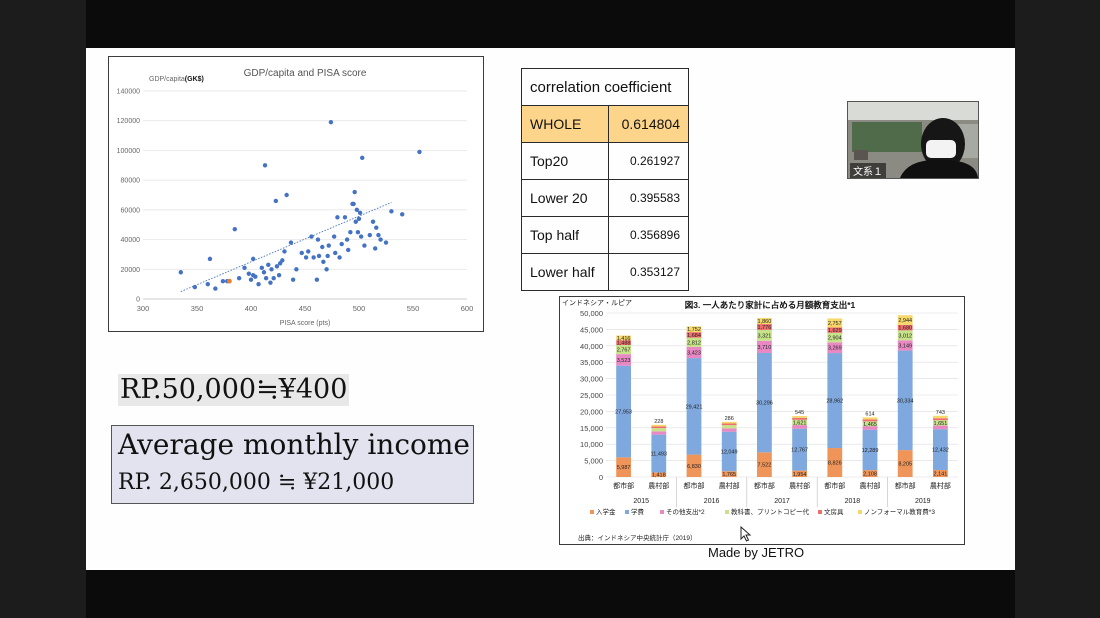 The width and height of the screenshot is (1100, 618). What do you see at coordinates (765, 336) in the screenshot?
I see `bar-value-label: 3,321` at bounding box center [765, 336].